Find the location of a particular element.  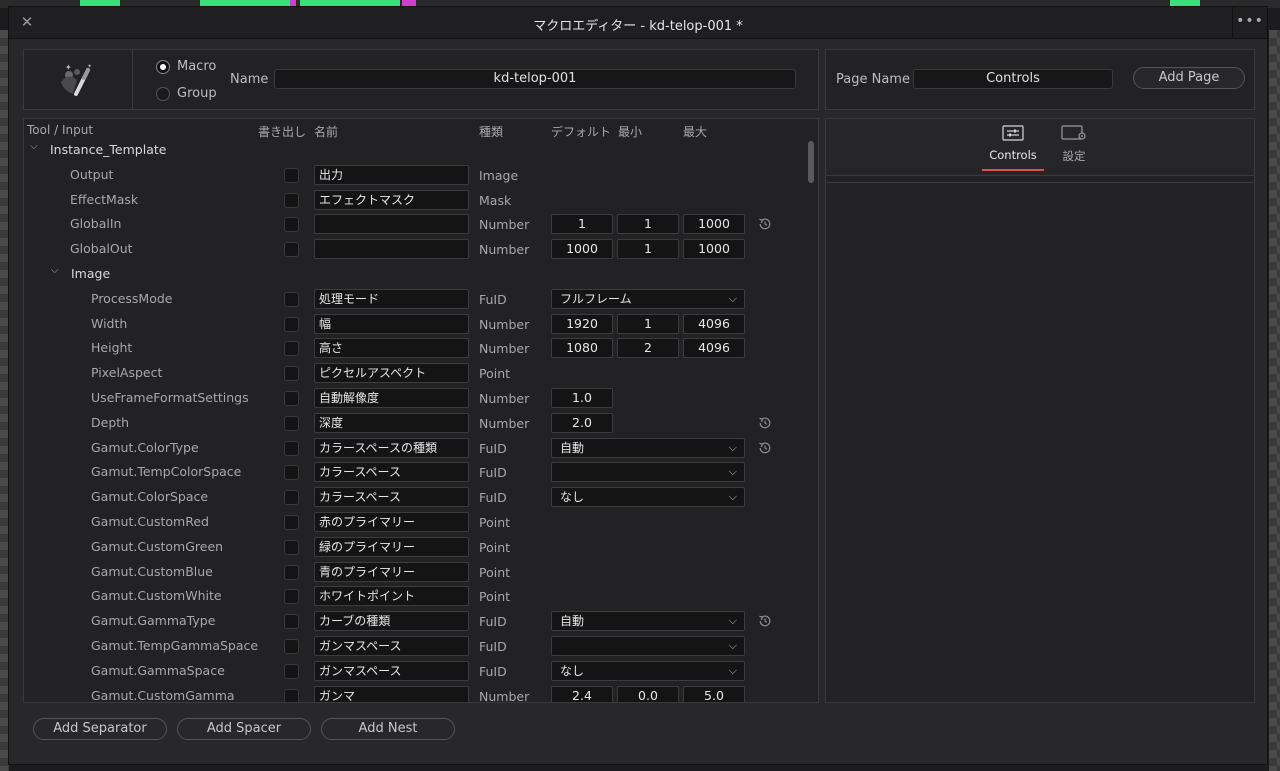

group-label: Instance_Template is located at coordinates (108, 149).